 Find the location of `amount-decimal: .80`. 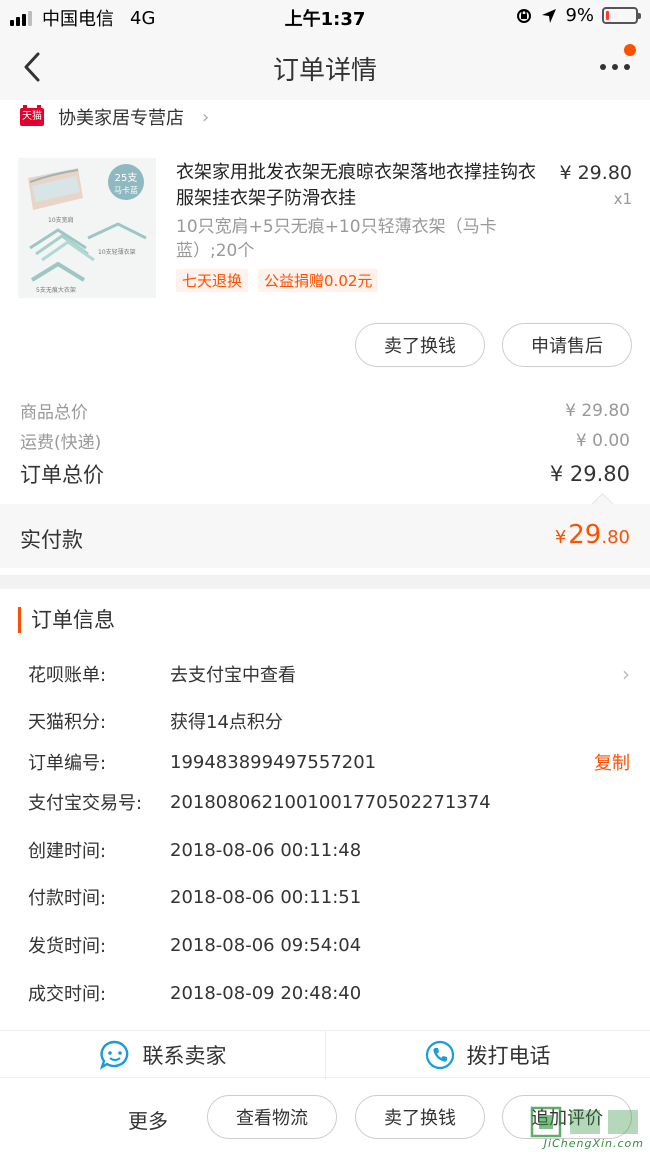

amount-decimal: .80 is located at coordinates (615, 537).